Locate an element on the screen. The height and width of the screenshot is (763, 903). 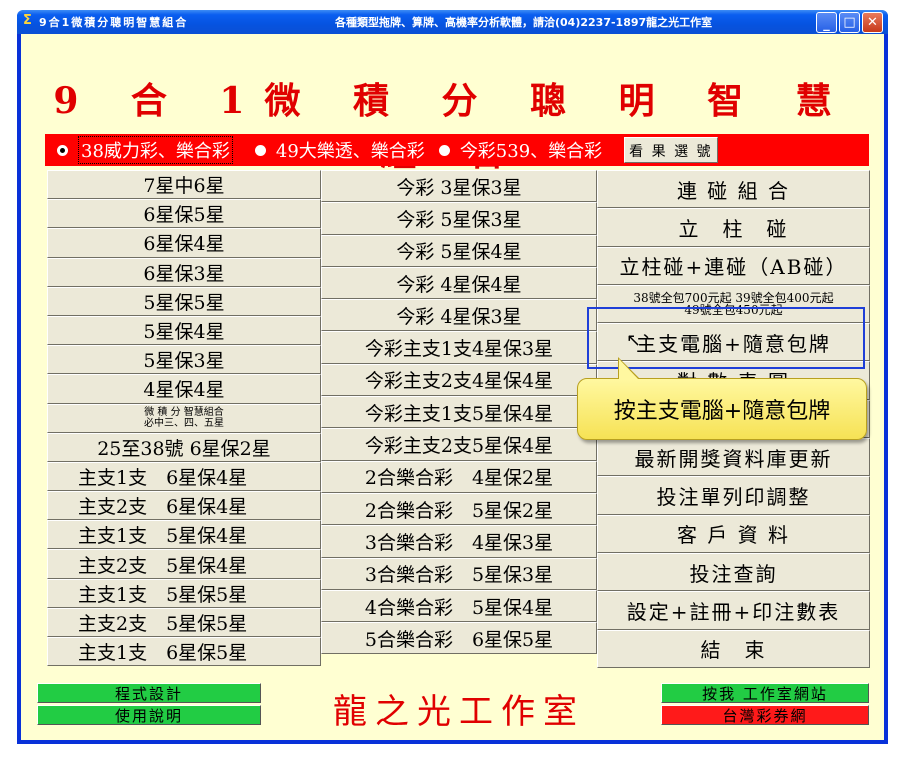
exit-button: 結 束 is located at coordinates (733, 648).